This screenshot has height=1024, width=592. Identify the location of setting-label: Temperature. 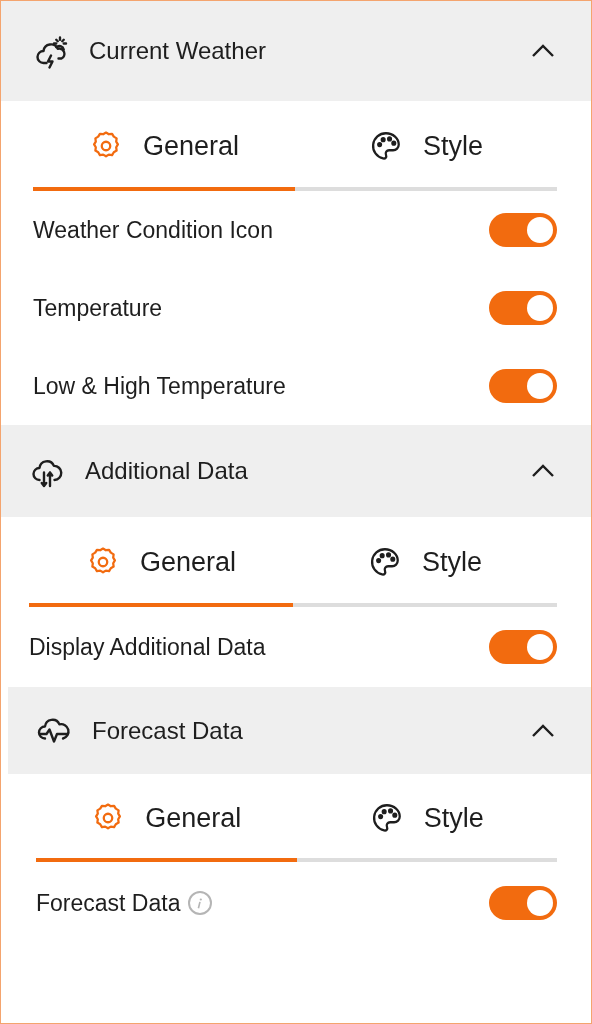
(98, 308).